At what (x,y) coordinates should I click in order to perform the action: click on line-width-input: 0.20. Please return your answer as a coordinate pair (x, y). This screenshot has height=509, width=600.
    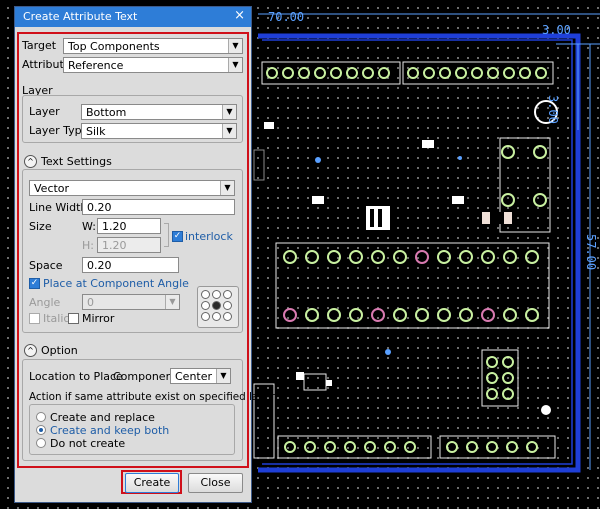
    Looking at the image, I should click on (158, 207).